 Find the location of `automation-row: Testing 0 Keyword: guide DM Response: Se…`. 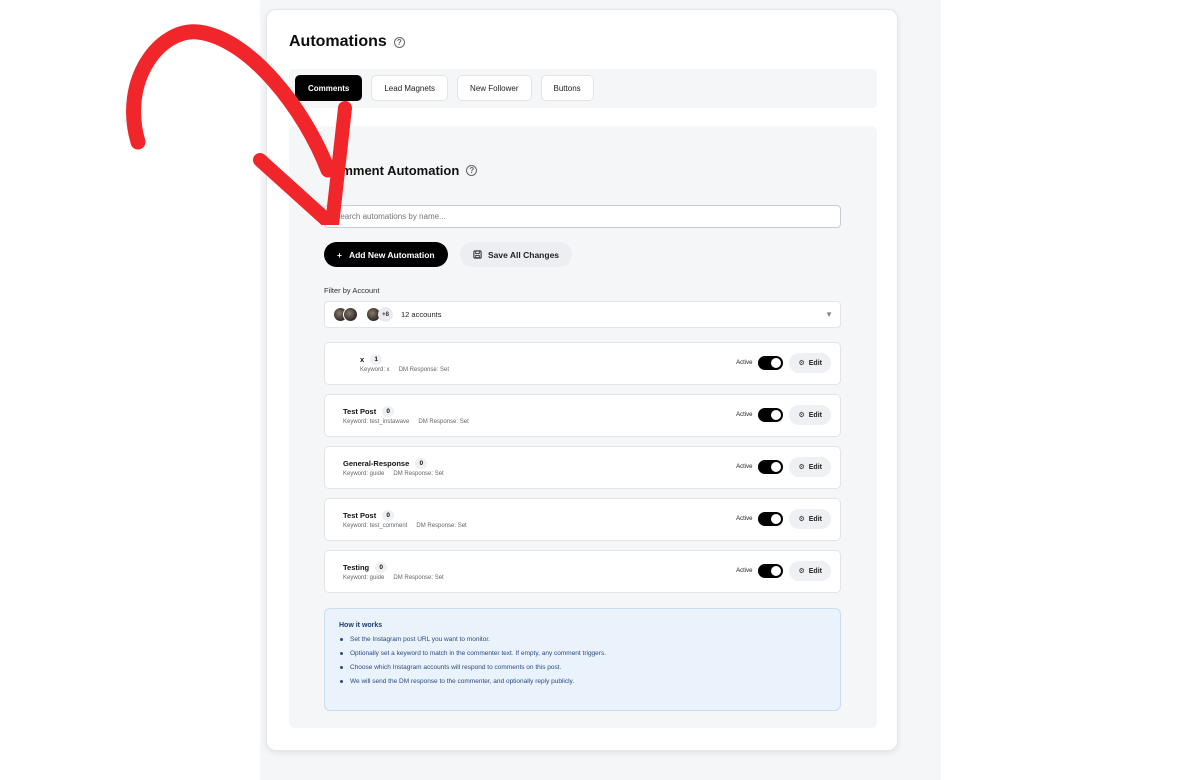

automation-row: Testing 0 Keyword: guide DM Response: Se… is located at coordinates (582, 571).